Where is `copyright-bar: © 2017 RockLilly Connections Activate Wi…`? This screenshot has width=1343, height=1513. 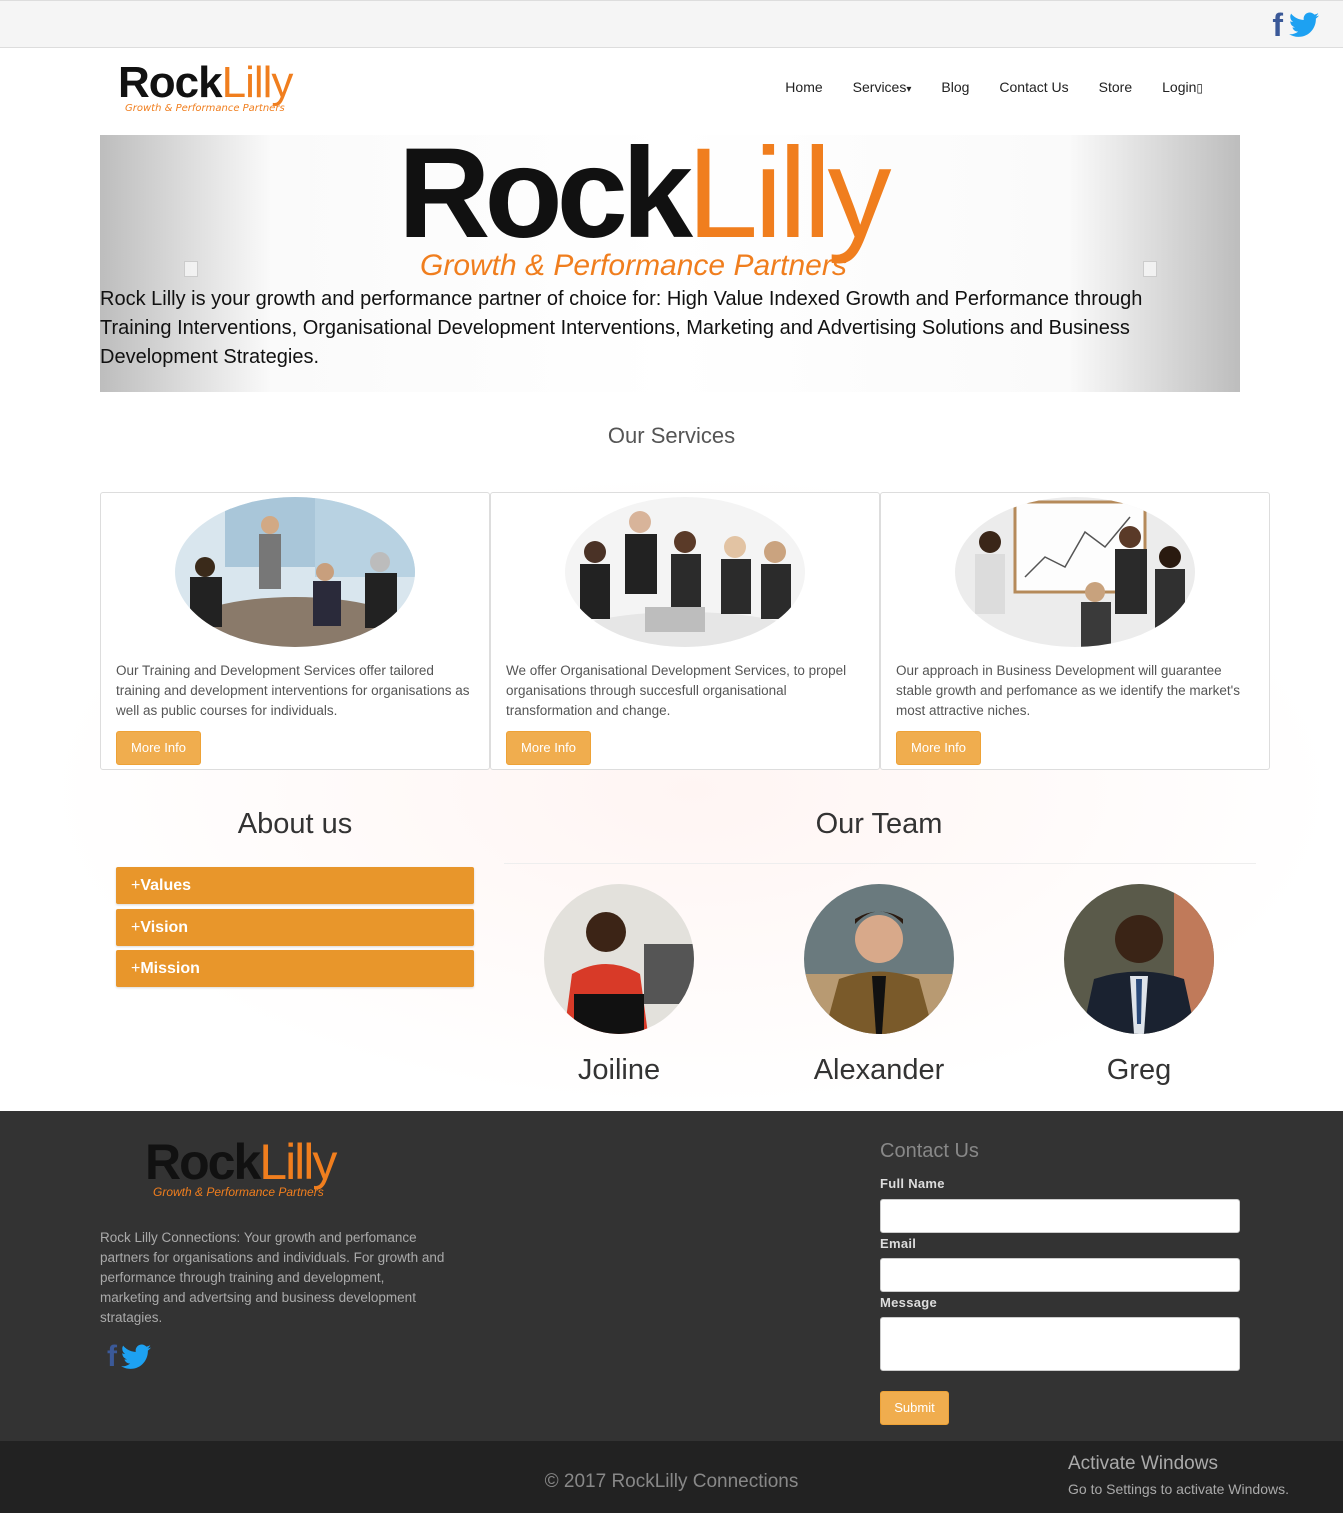
copyright-bar: © 2017 RockLilly Connections Activate Wi… is located at coordinates (671, 1477).